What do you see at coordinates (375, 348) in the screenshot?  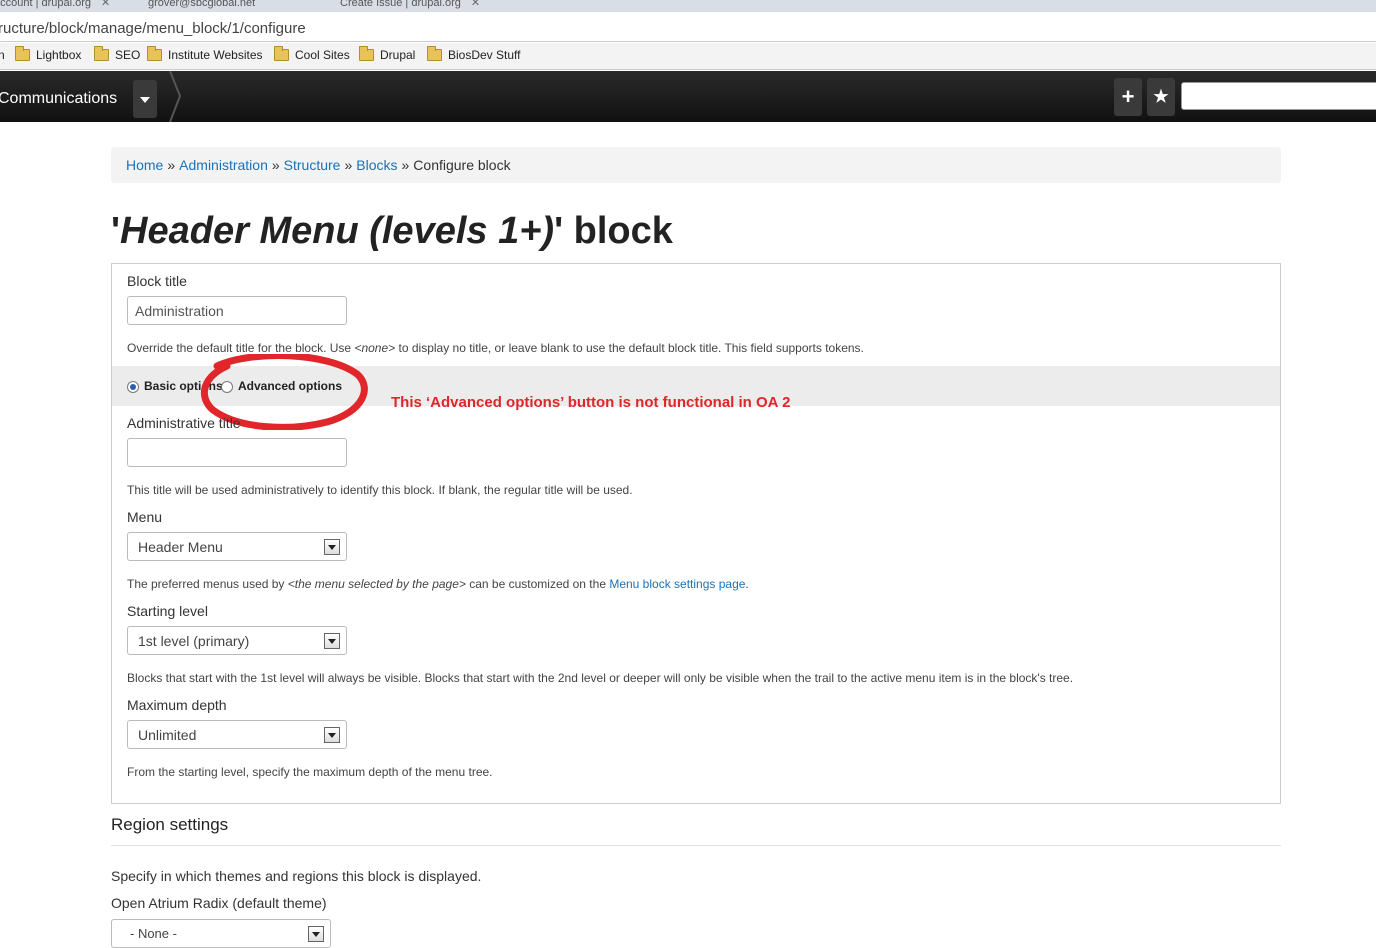 I see `desc-none-token: <none>` at bounding box center [375, 348].